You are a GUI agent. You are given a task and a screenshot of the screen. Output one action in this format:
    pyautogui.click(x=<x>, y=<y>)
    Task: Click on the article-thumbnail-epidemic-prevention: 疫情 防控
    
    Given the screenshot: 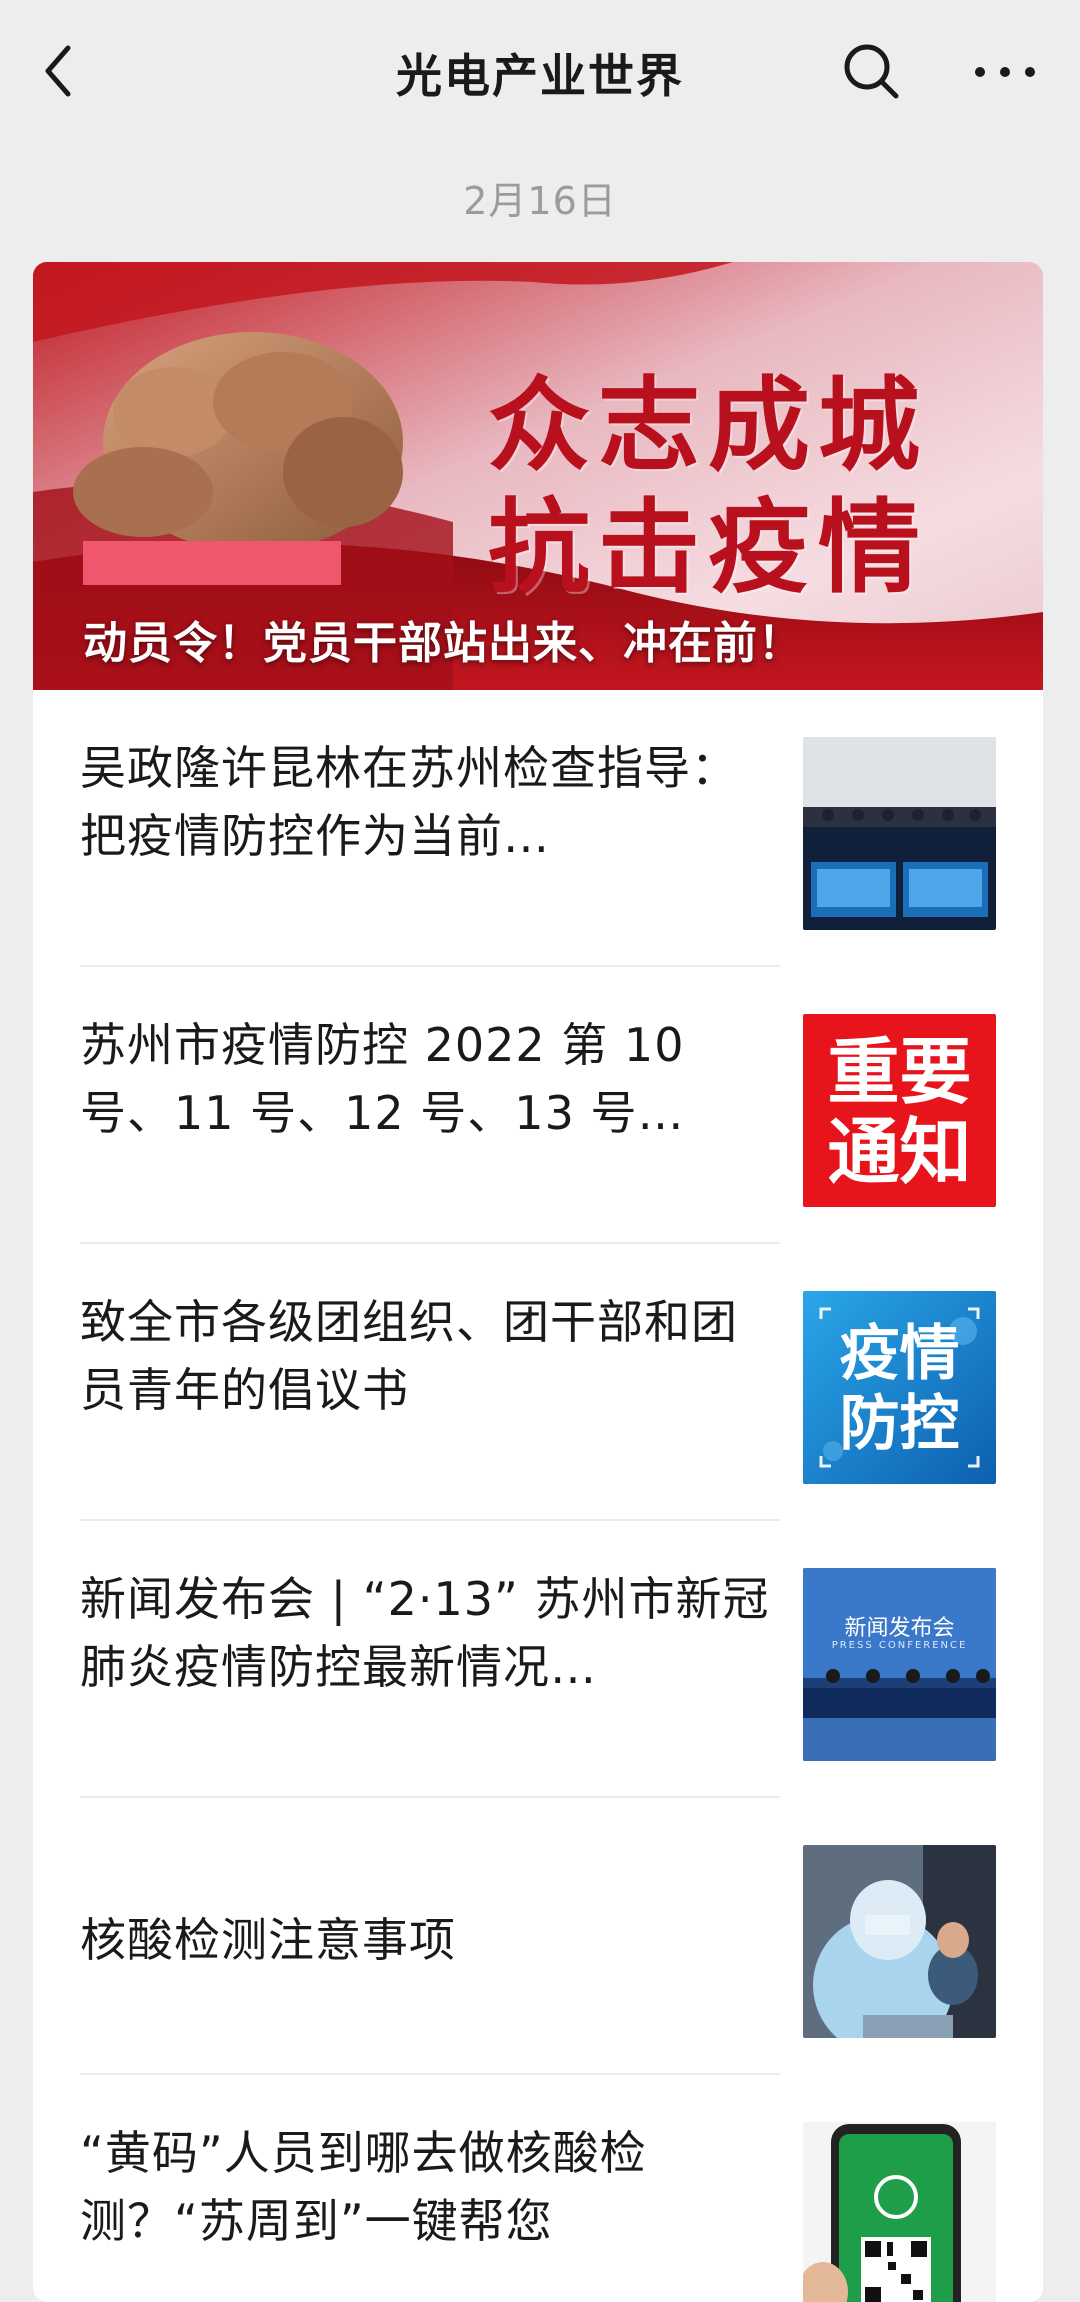 What is the action you would take?
    pyautogui.click(x=899, y=1387)
    